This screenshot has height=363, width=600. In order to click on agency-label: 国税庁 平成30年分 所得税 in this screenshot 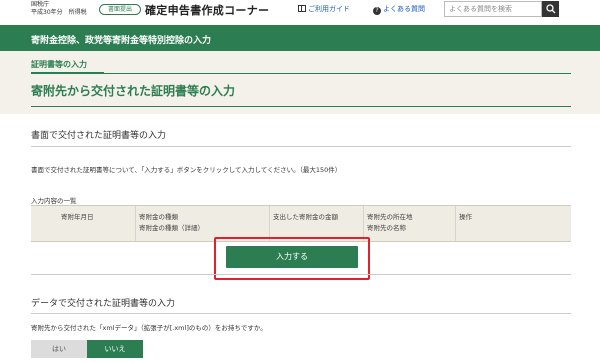, I will do `click(59, 8)`.